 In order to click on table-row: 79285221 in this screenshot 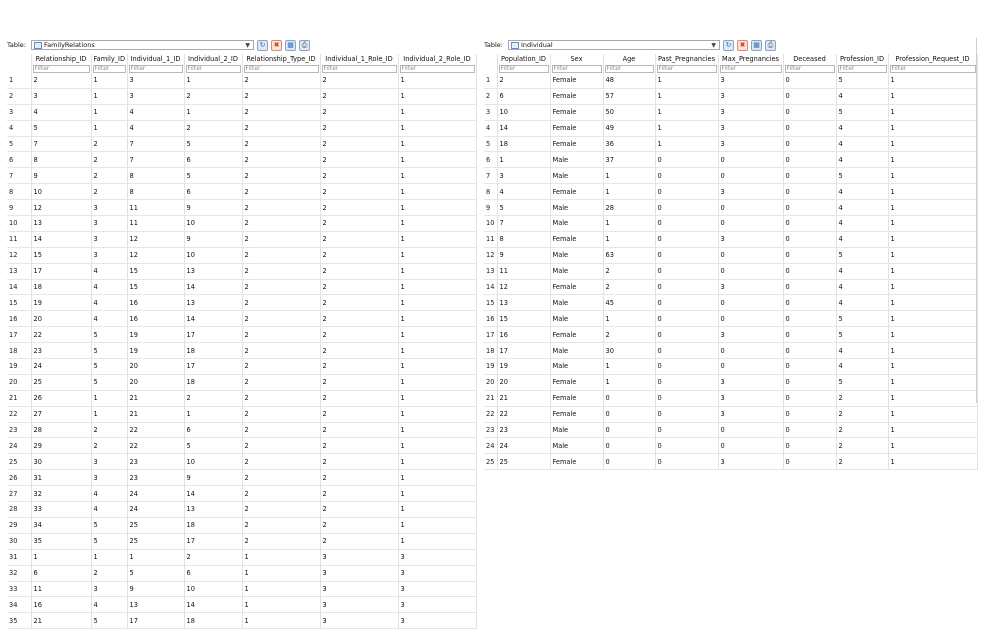, I will do `click(242, 176)`.